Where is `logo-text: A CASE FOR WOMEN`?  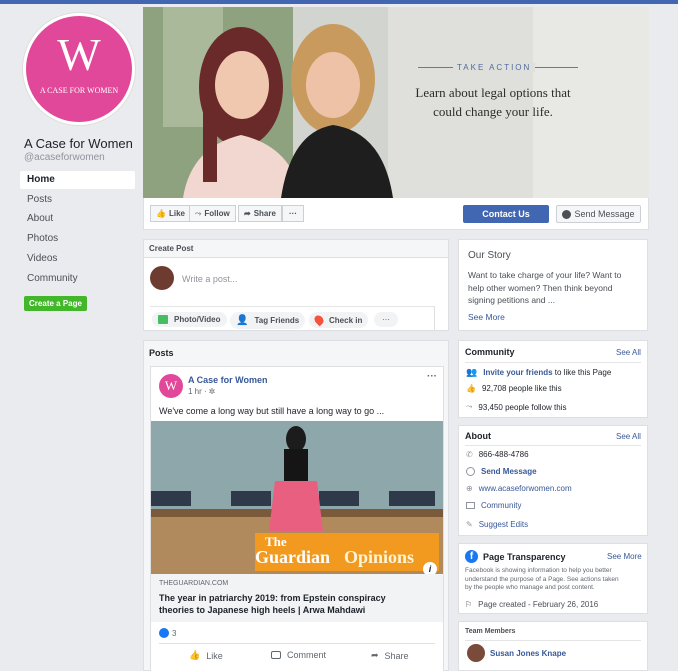 logo-text: A CASE FOR WOMEN is located at coordinates (79, 90).